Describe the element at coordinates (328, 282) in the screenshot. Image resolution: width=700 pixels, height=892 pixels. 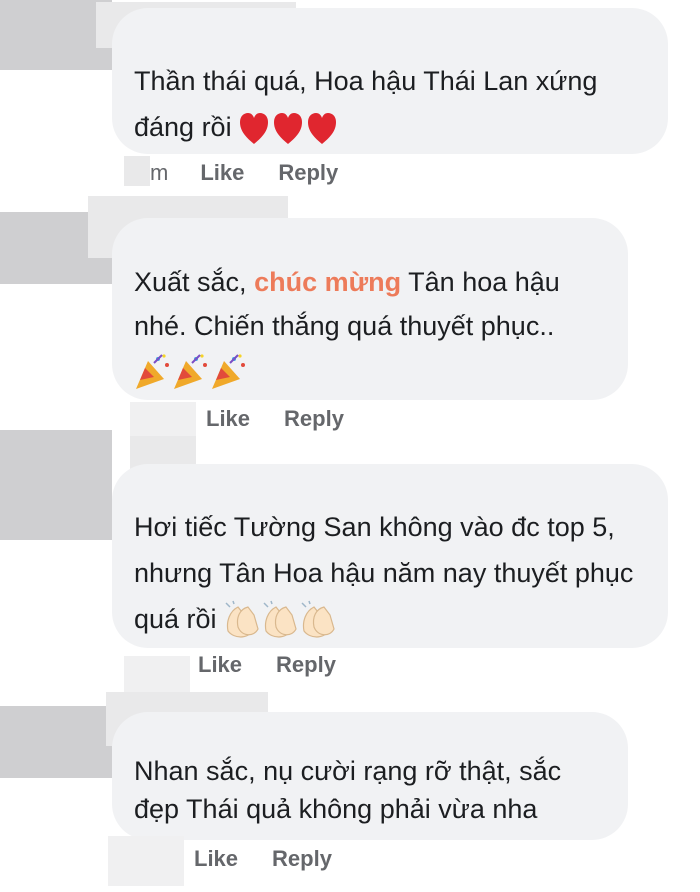
I see `comment-text-highlight: chúc mừng` at that location.